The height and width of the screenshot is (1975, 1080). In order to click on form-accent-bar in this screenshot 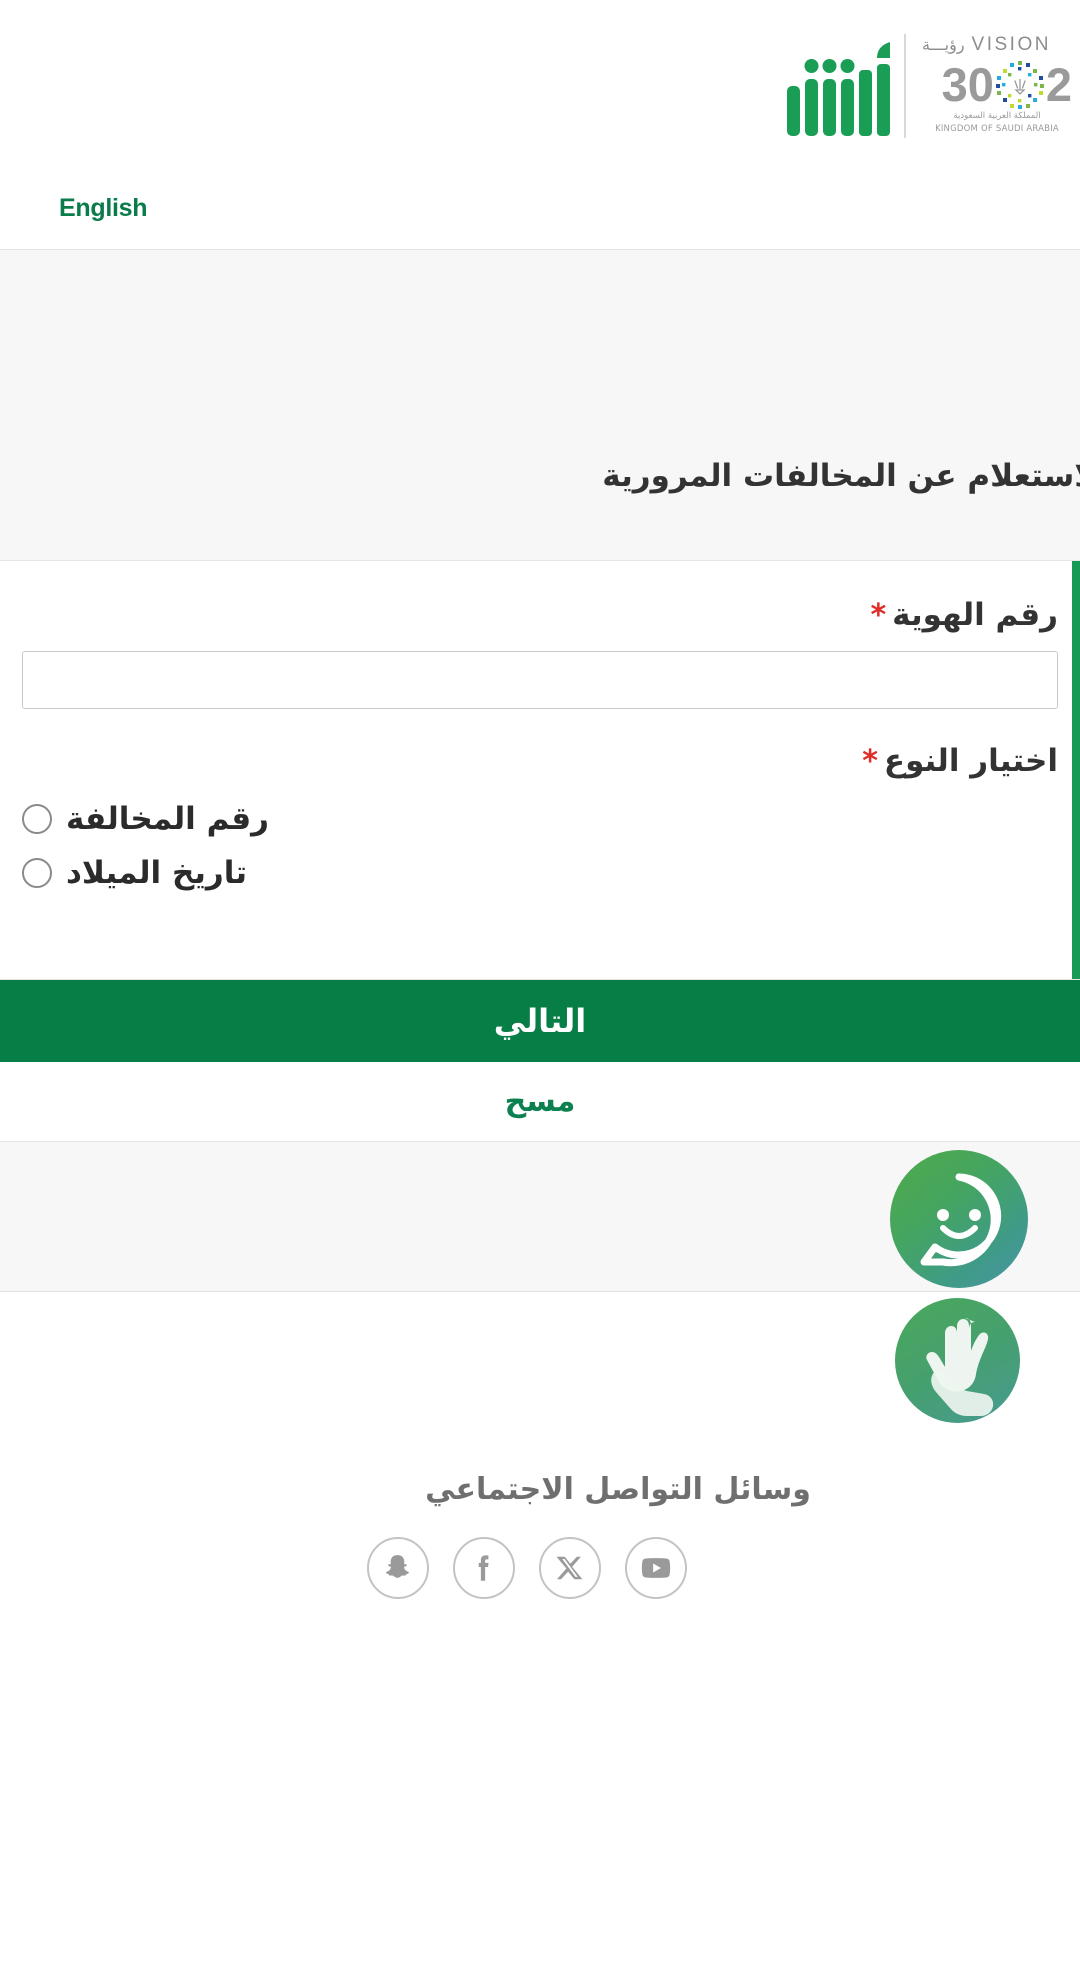, I will do `click(1076, 770)`.